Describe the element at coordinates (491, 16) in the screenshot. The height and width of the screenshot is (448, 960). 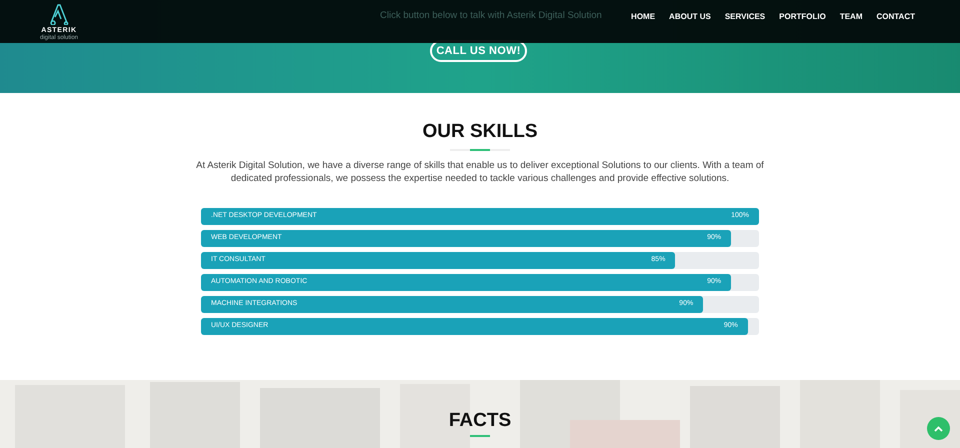
I see `hero-text: Click button below to talk with Asterik Digital Solution` at that location.